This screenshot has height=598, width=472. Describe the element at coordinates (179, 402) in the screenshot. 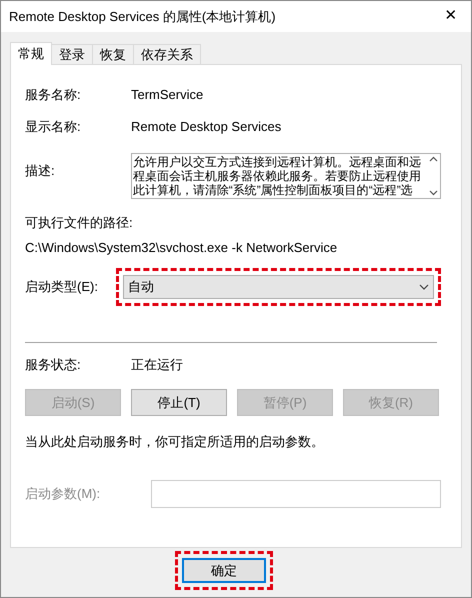

I see `service-button: 停止(T)` at that location.